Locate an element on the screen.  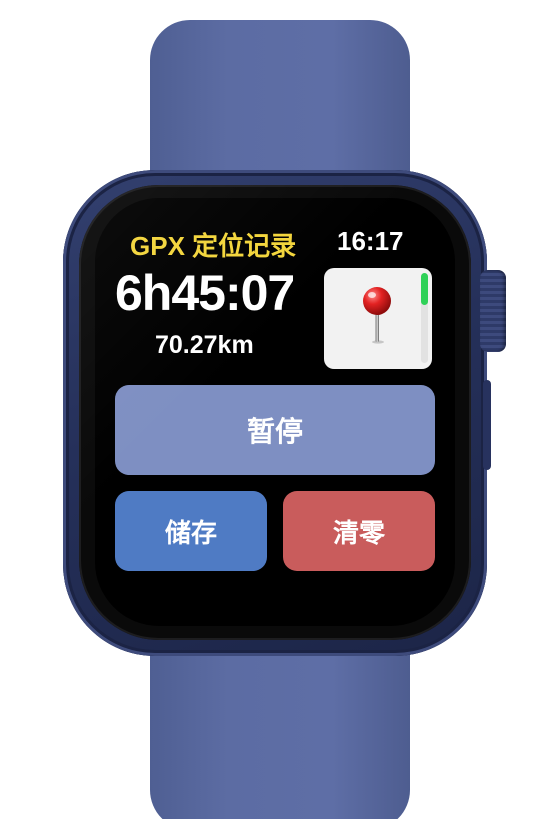
map-preview is located at coordinates (378, 318).